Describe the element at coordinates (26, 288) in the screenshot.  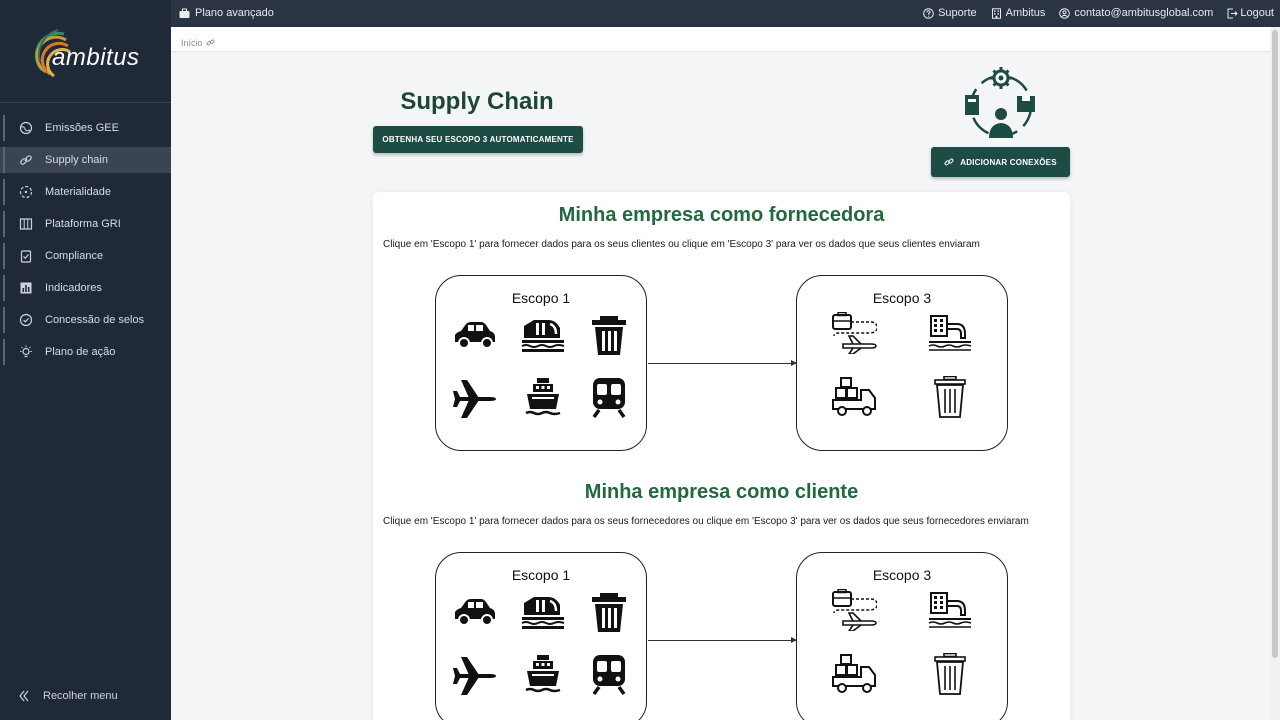
I see `bar-chart-icon` at that location.